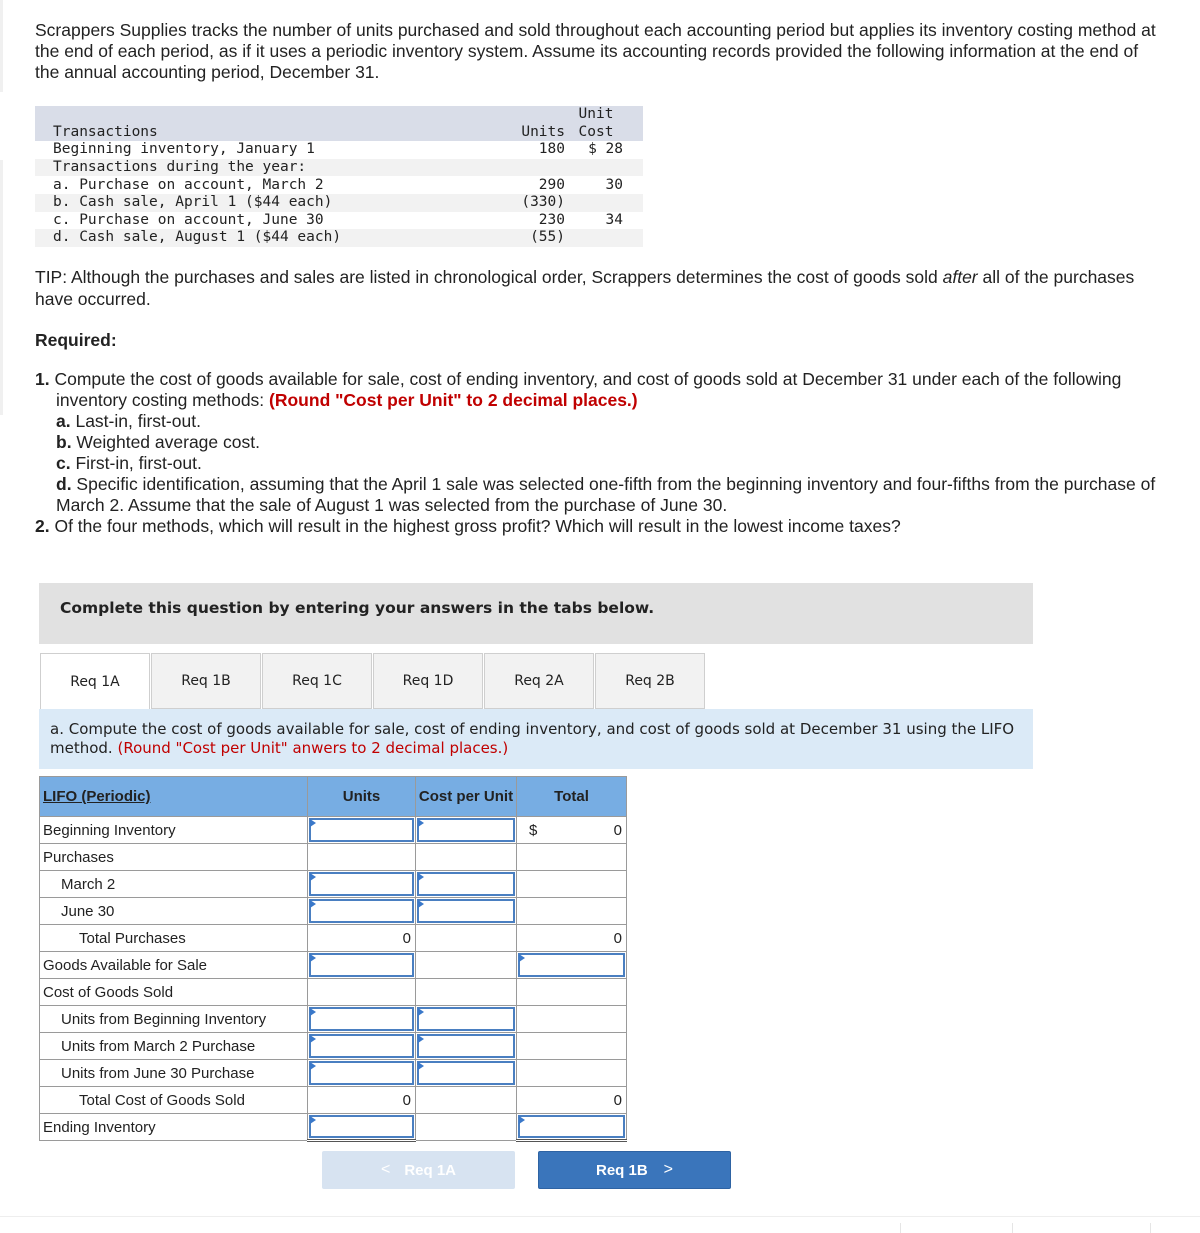 The height and width of the screenshot is (1233, 1200). What do you see at coordinates (533, 830) in the screenshot?
I see `currency-symbol: $` at bounding box center [533, 830].